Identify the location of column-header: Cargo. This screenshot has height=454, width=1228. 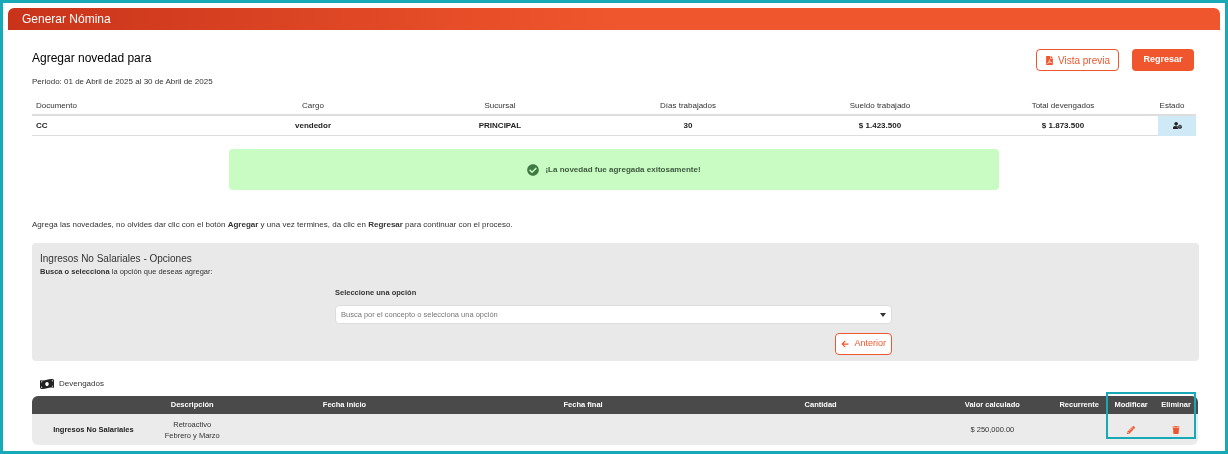
(313, 106).